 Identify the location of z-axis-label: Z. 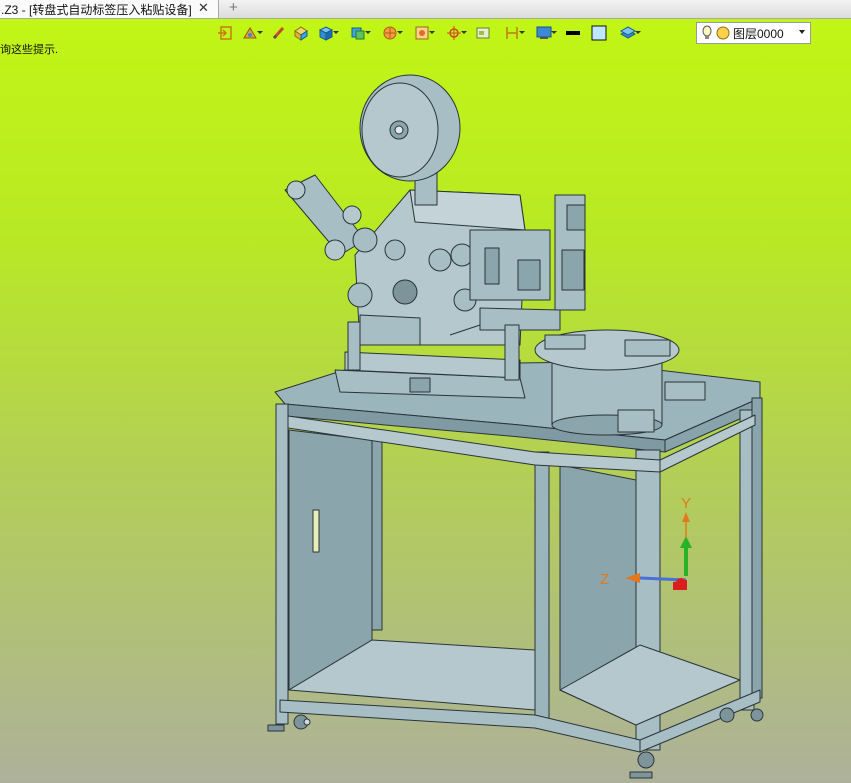
(604, 579).